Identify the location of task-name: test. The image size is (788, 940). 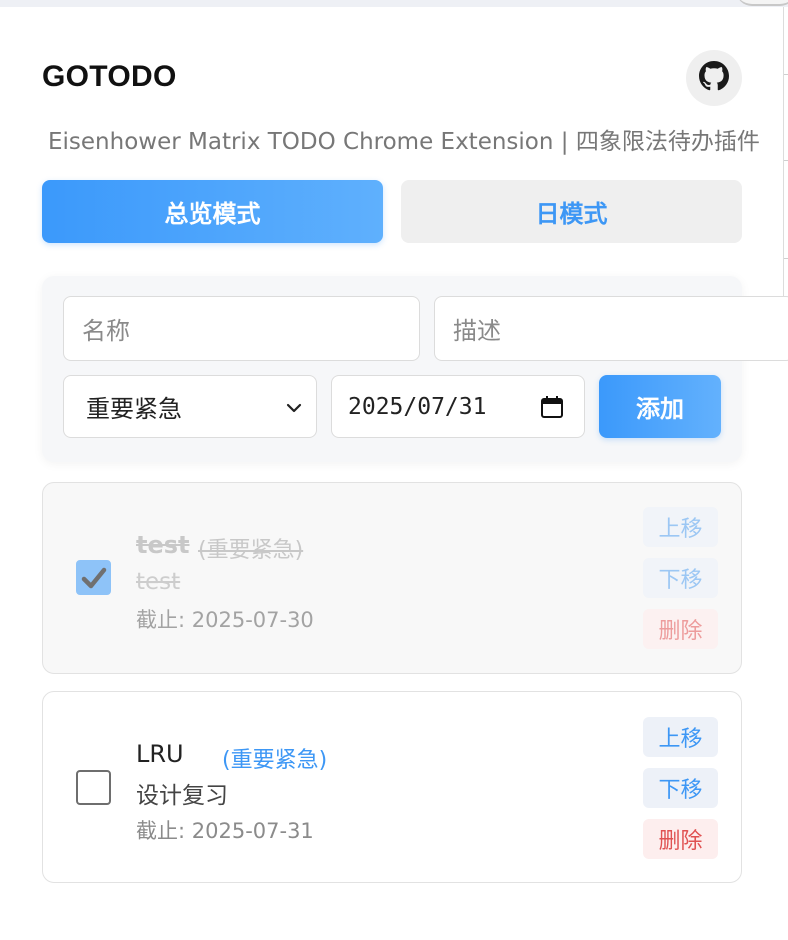
(163, 545).